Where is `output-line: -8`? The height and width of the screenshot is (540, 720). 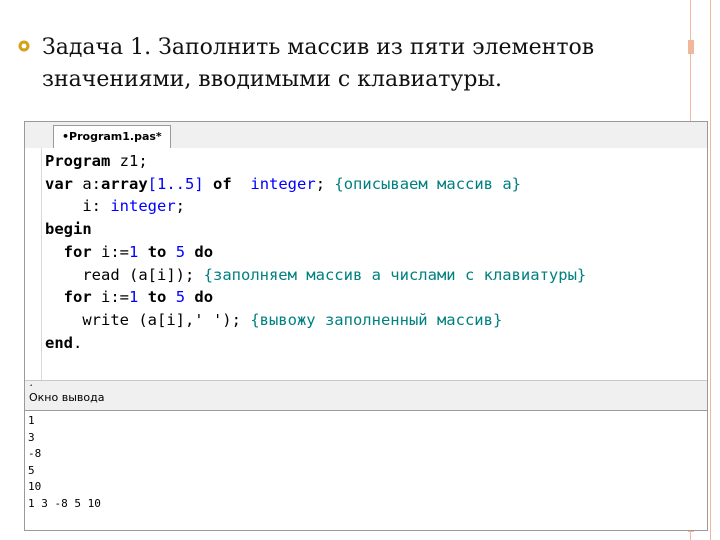
output-line: -8 is located at coordinates (35, 453).